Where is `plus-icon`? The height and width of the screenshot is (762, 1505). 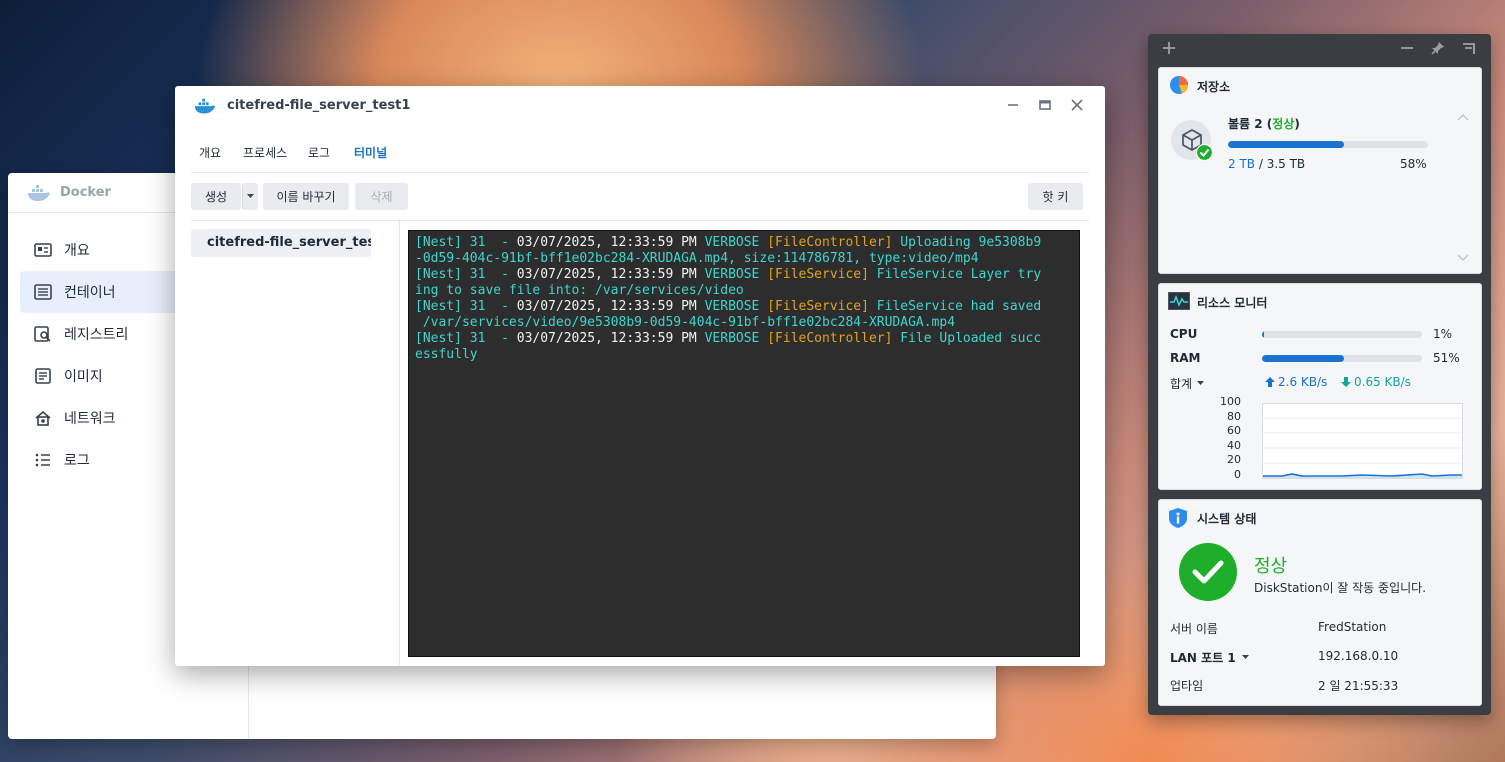
plus-icon is located at coordinates (1169, 48).